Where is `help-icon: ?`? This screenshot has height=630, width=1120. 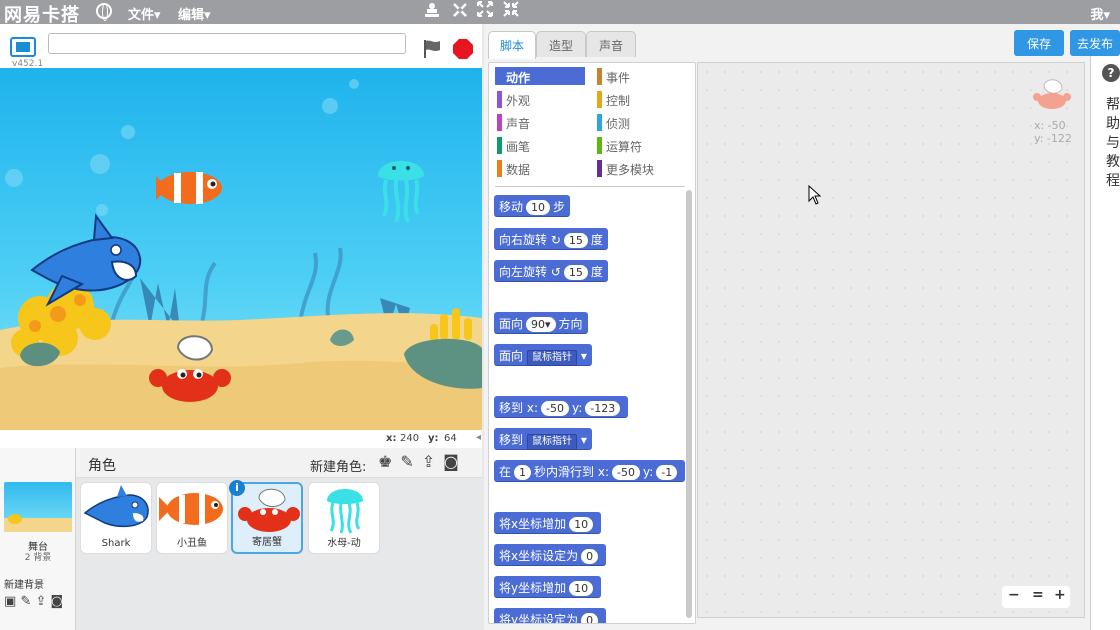 help-icon: ? is located at coordinates (1111, 73).